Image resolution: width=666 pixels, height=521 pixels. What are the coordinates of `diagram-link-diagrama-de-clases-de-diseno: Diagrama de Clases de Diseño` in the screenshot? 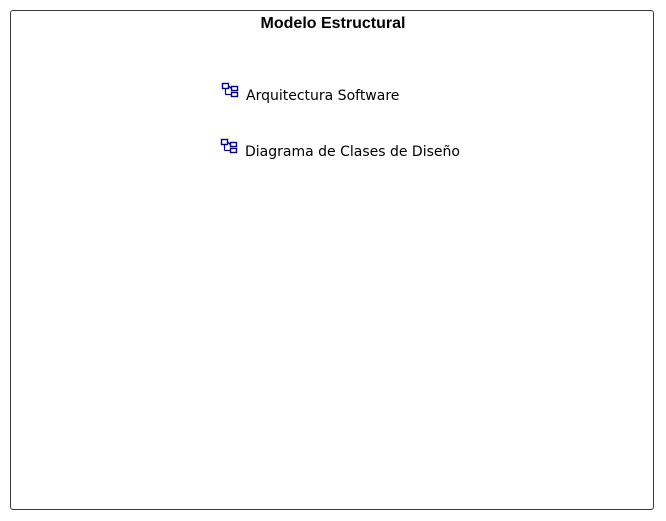 It's located at (340, 149).